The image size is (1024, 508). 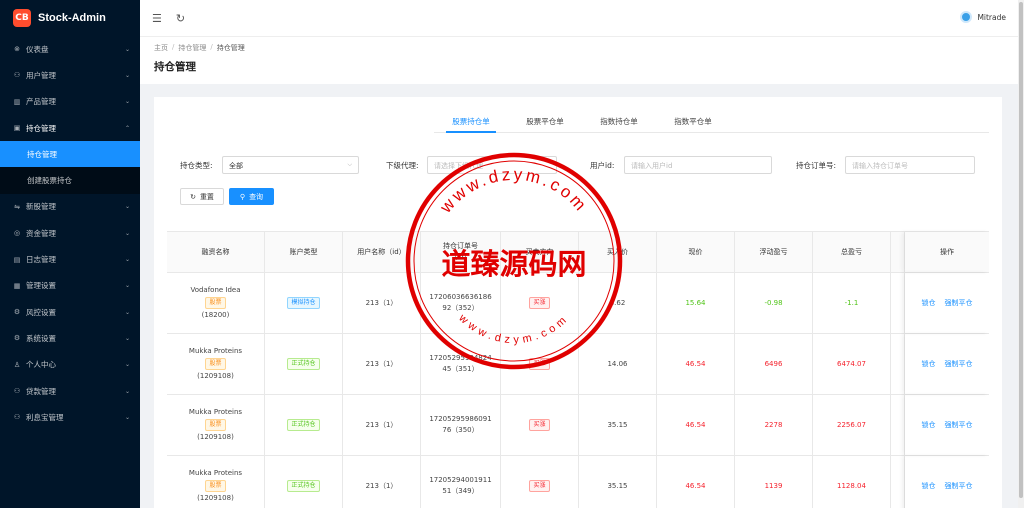 I want to click on cell-order-no: 1720529598609176（350）, so click(x=461, y=425).